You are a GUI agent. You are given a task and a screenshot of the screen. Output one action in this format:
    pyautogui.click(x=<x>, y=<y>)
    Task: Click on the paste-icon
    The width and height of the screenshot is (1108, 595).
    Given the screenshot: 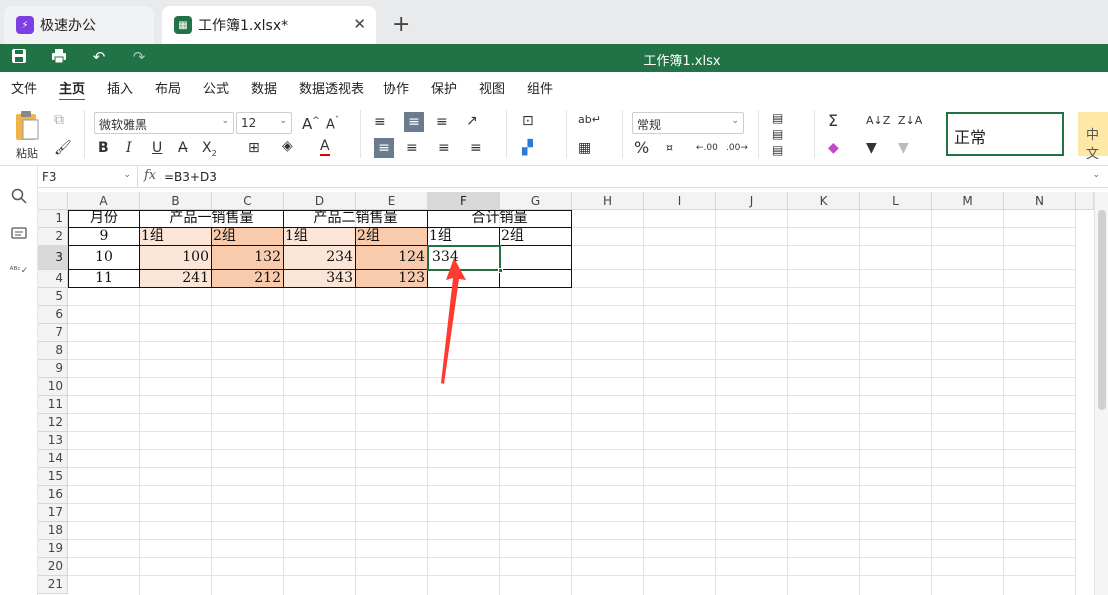 What is the action you would take?
    pyautogui.click(x=27, y=126)
    